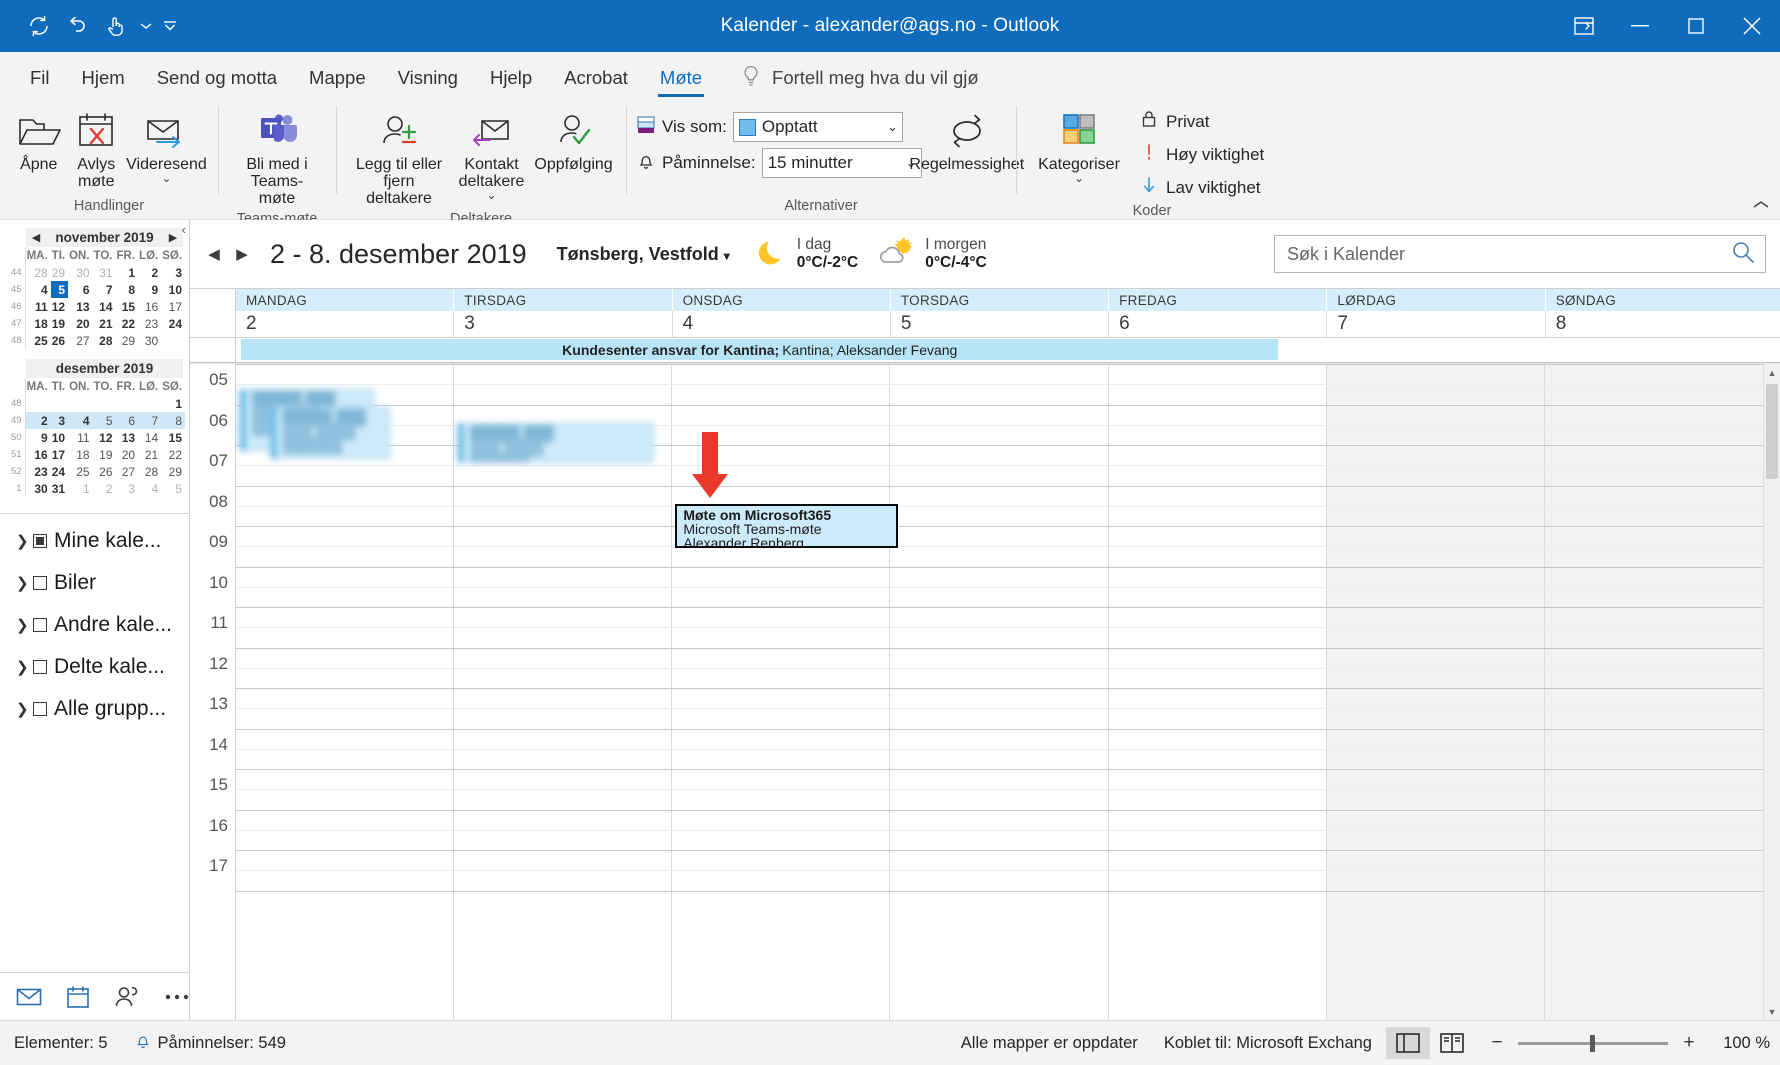 Image resolution: width=1780 pixels, height=1065 pixels. I want to click on day-header-cell: MANDAG, so click(345, 300).